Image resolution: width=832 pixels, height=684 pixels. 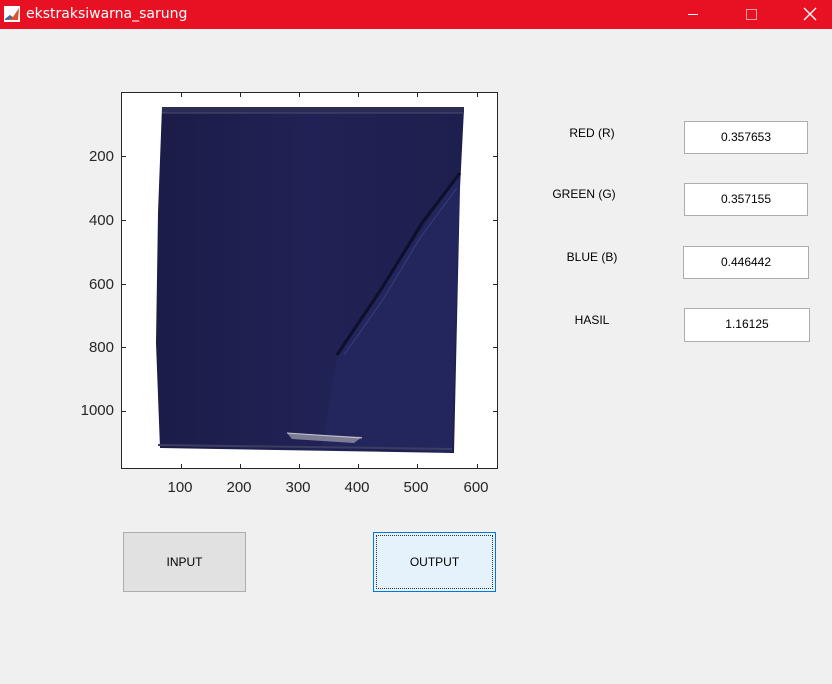 What do you see at coordinates (180, 487) in the screenshot?
I see `x-tick-label: 100` at bounding box center [180, 487].